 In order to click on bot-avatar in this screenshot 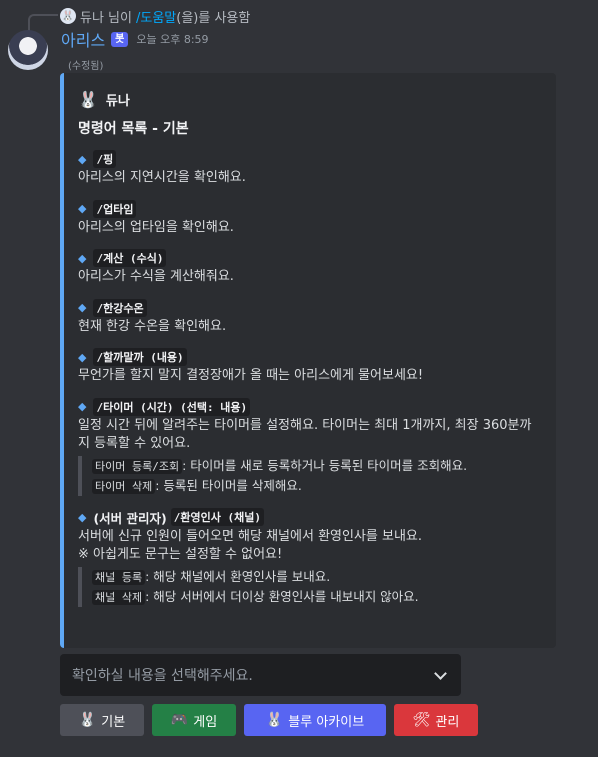, I will do `click(28, 50)`.